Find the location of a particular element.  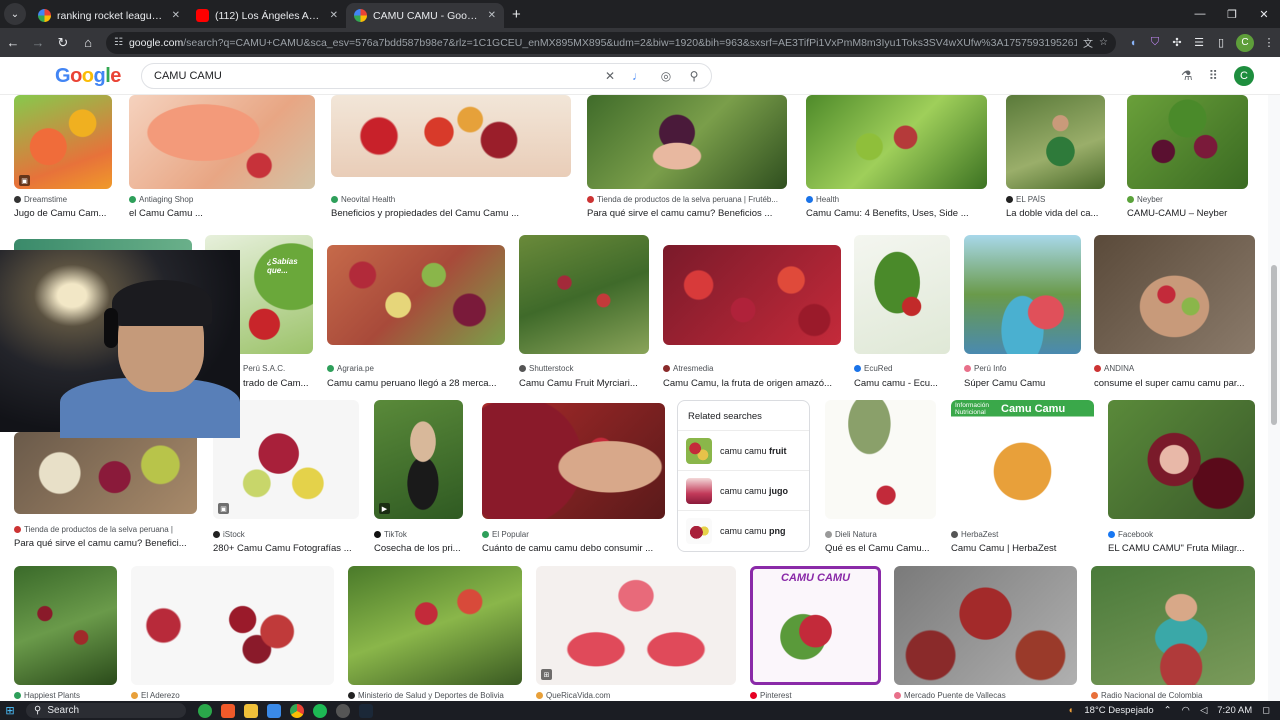

image-result: Perú Info Súper Camu Camu is located at coordinates (1022, 312).